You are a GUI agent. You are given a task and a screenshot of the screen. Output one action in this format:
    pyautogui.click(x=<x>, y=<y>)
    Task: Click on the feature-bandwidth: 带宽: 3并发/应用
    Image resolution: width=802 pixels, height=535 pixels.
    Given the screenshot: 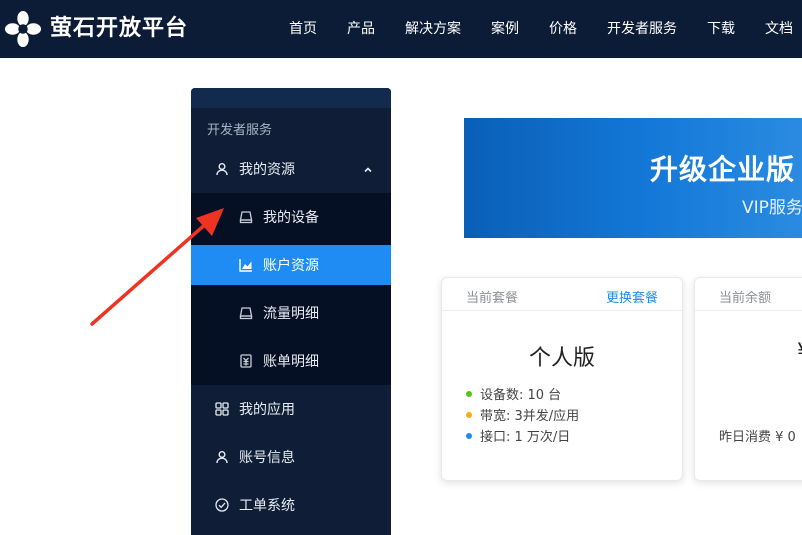 What is the action you would take?
    pyautogui.click(x=522, y=414)
    